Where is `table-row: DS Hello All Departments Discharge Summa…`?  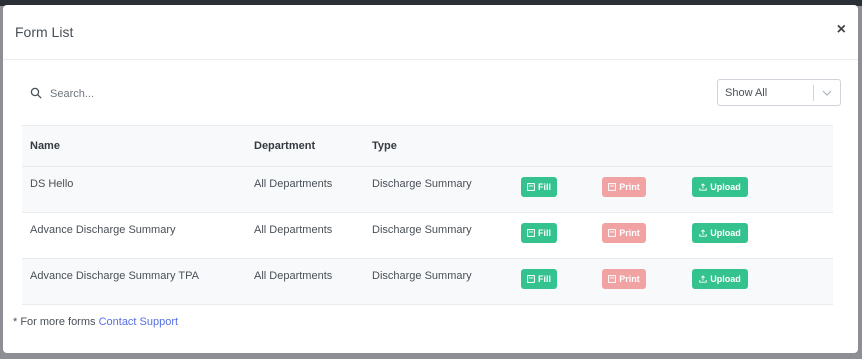
table-row: DS Hello All Departments Discharge Summa… is located at coordinates (427, 190).